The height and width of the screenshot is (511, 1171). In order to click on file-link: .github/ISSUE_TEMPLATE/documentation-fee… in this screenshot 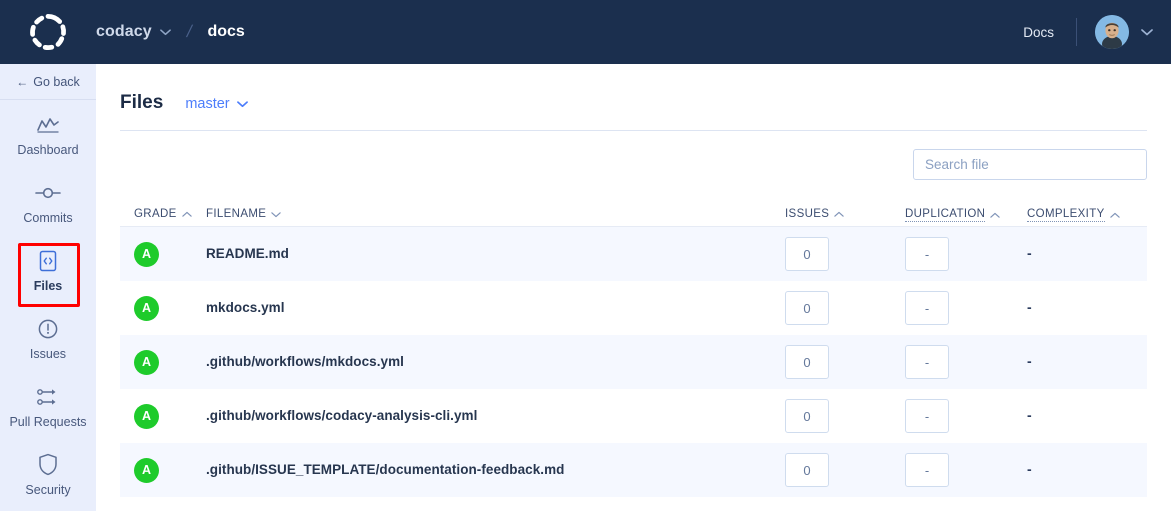, I will do `click(385, 469)`.